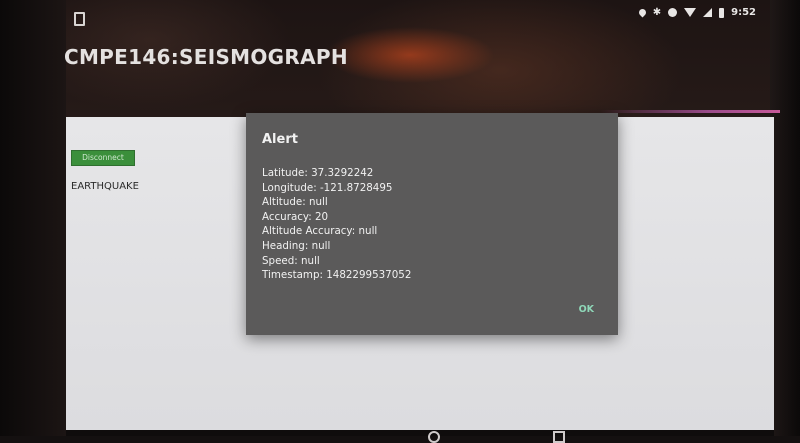 This screenshot has width=800, height=443. Describe the element at coordinates (434, 437) in the screenshot. I see `nav-home-circle-icon` at that location.